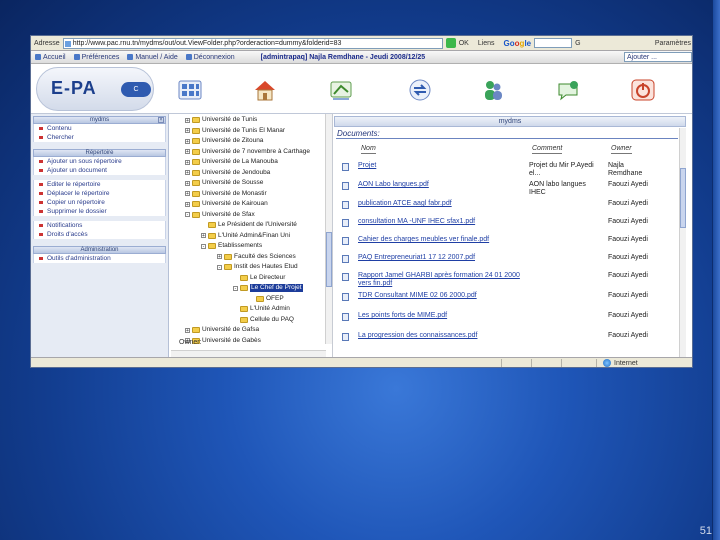 This screenshot has width=720, height=540. What do you see at coordinates (99, 128) in the screenshot?
I see `sidebar-item-contenu: Contenu` at bounding box center [99, 128].